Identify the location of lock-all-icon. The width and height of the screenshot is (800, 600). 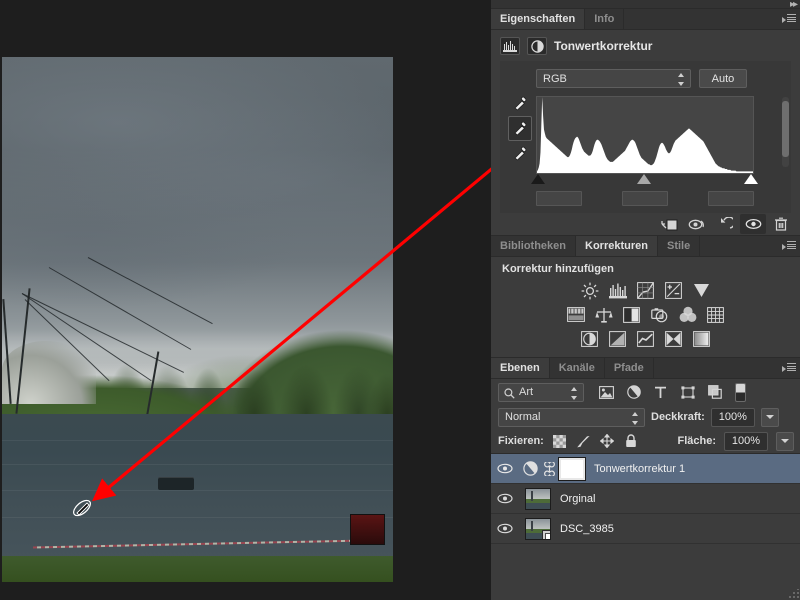
(631, 441).